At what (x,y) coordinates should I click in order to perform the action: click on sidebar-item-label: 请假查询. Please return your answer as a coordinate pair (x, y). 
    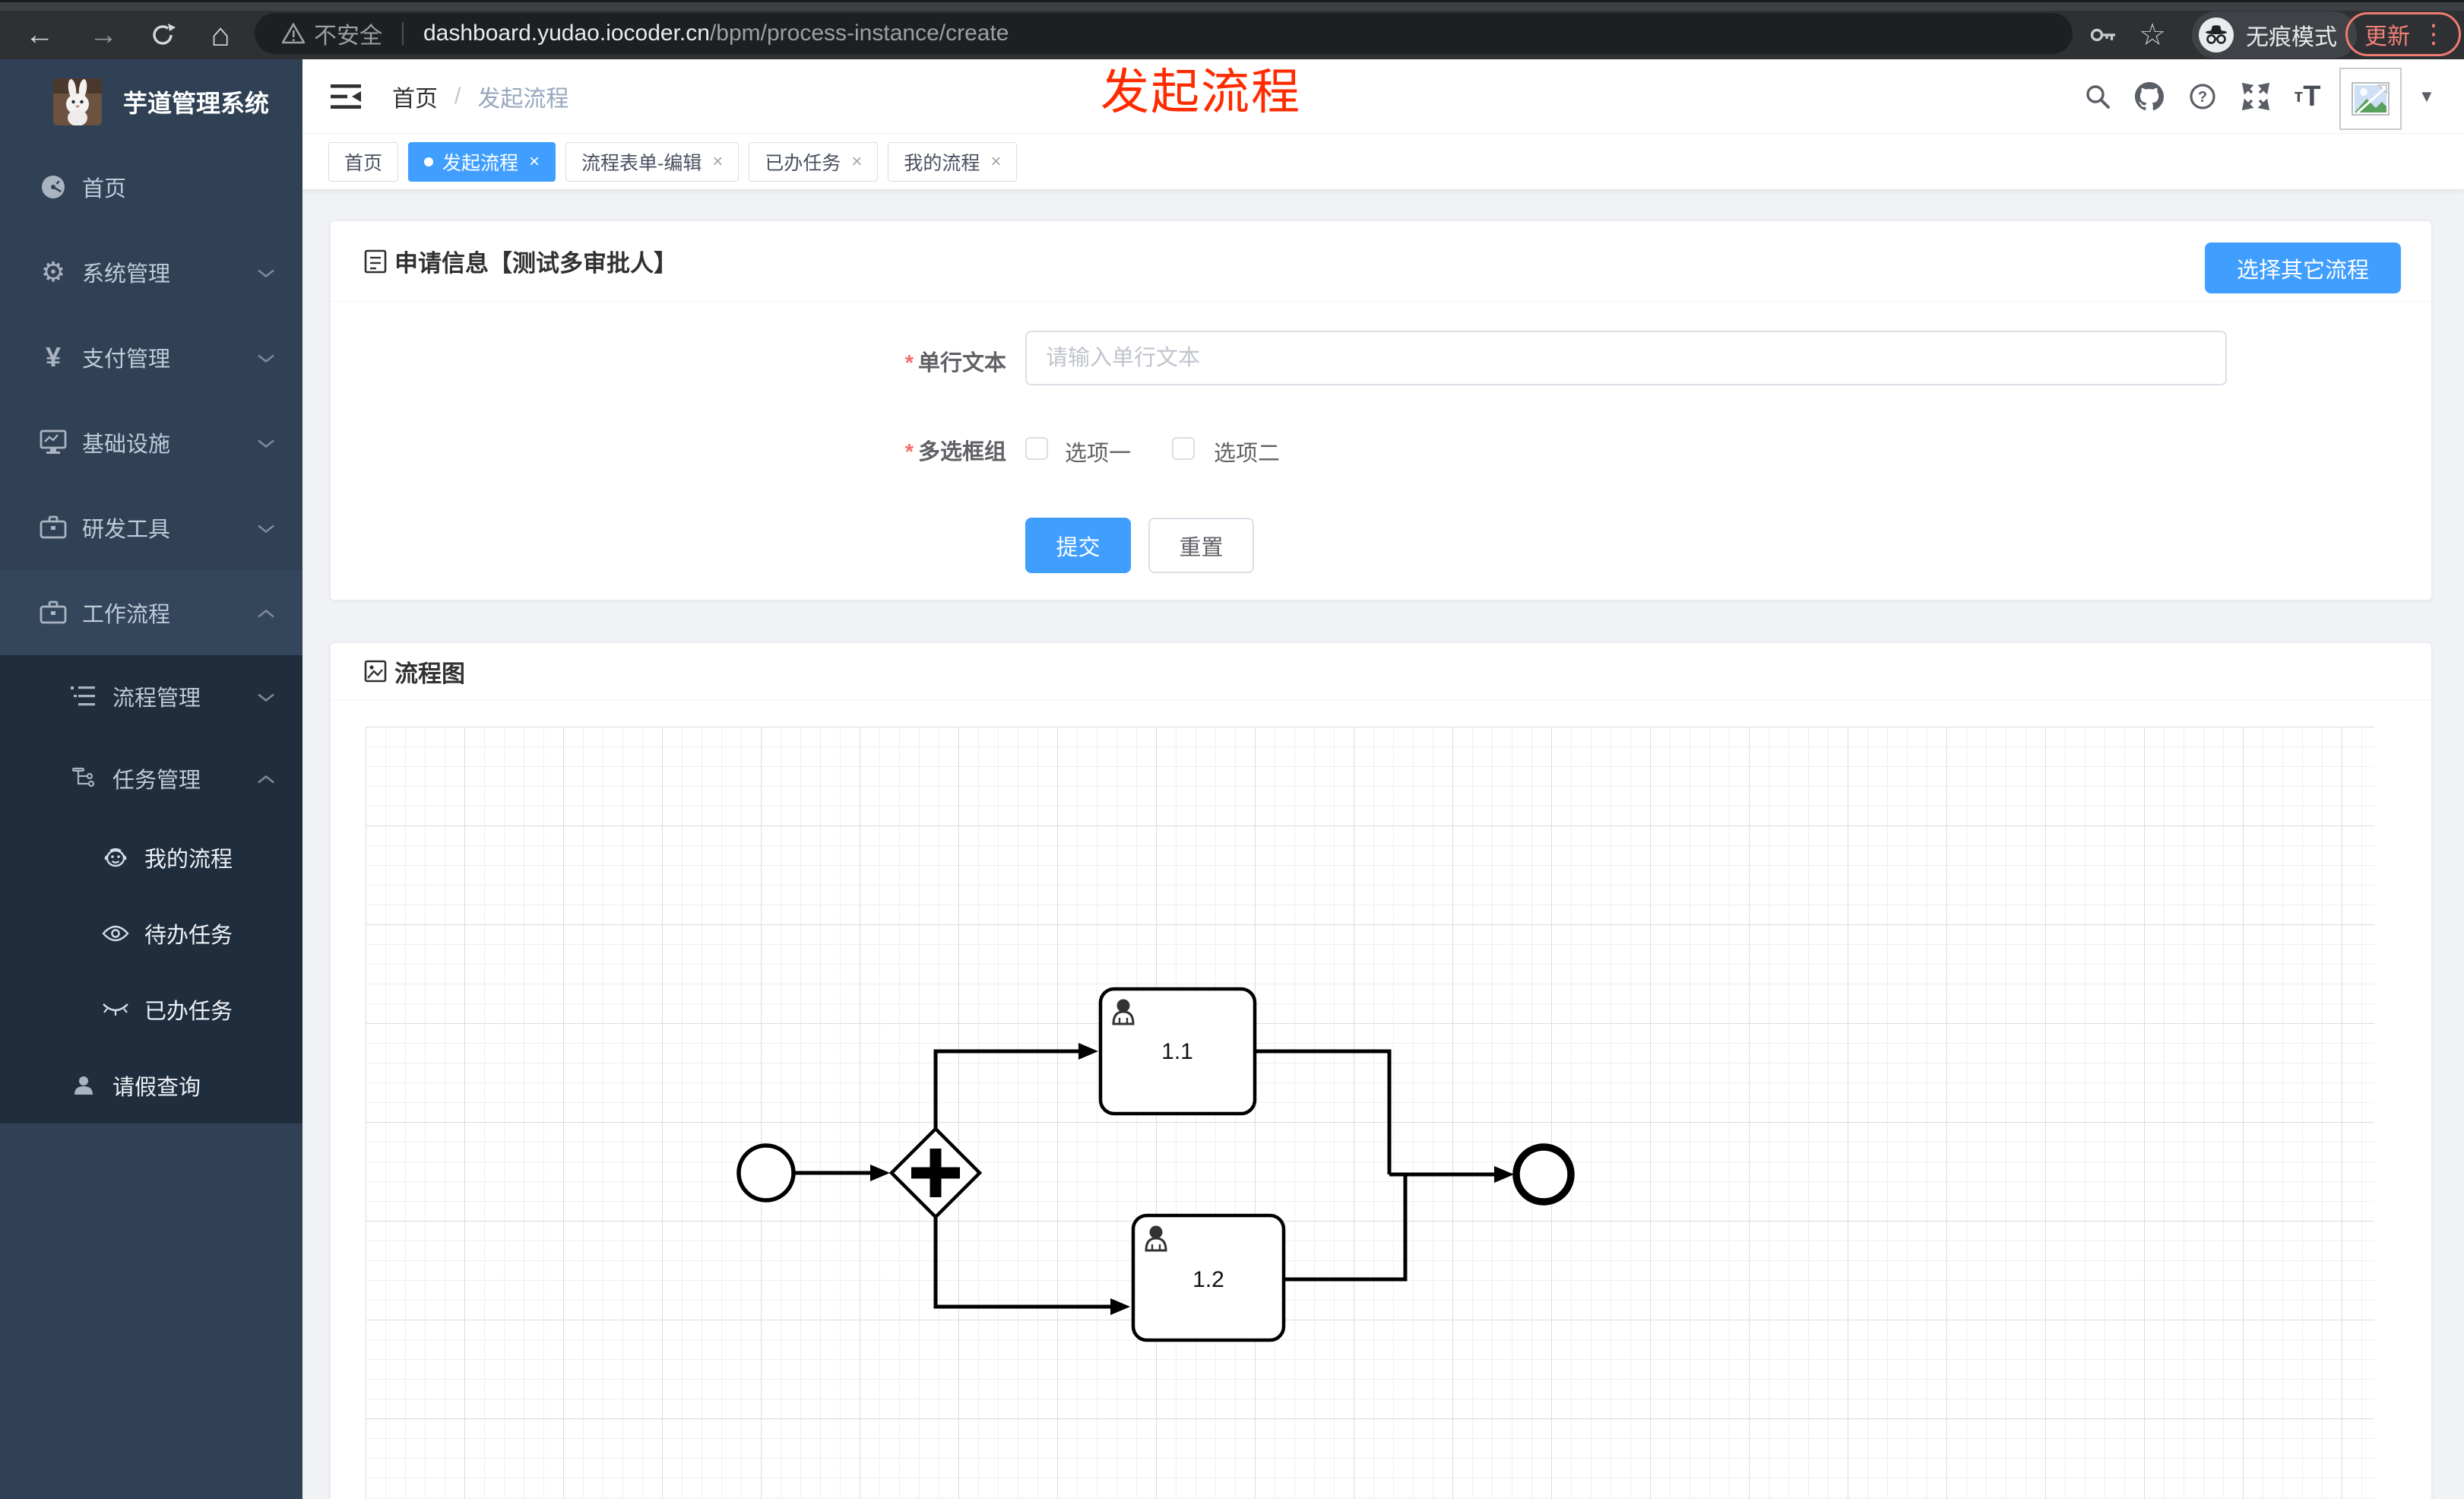
    Looking at the image, I should click on (156, 1088).